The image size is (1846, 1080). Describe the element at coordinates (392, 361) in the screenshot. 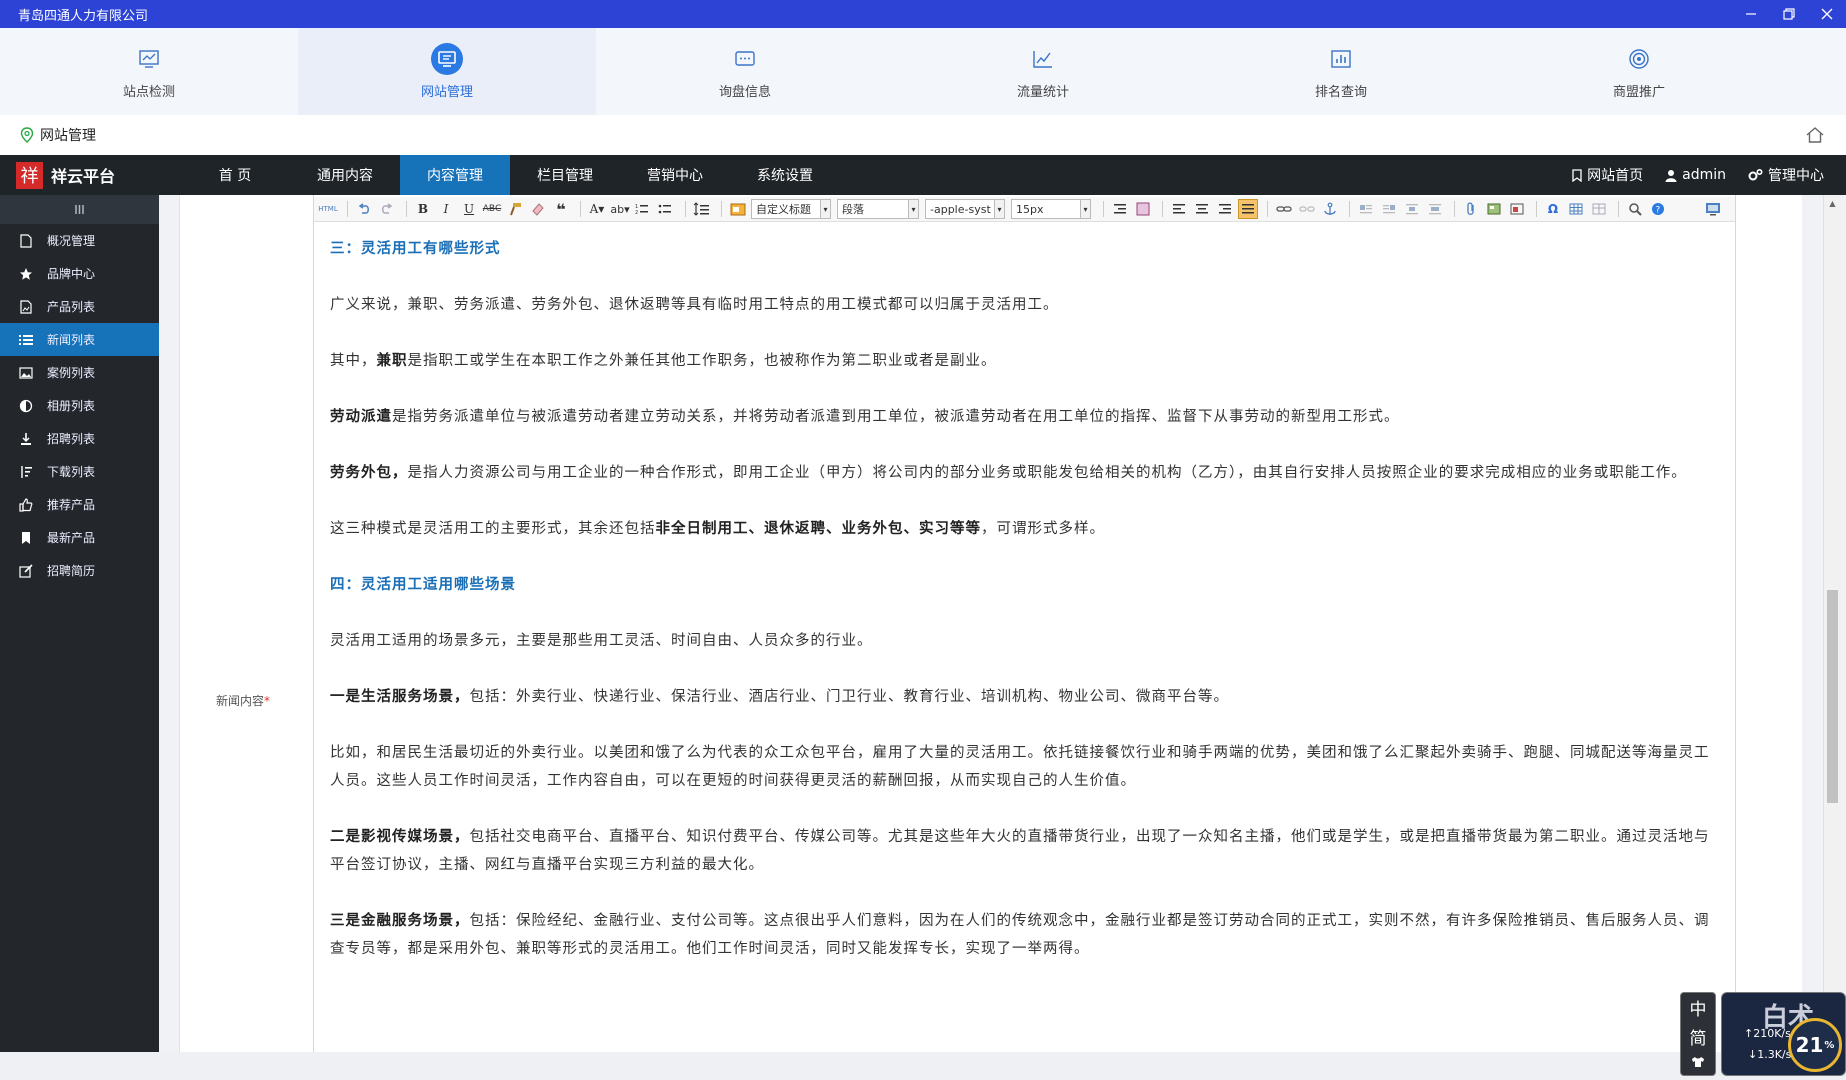

I see `bold-run: 兼职` at that location.